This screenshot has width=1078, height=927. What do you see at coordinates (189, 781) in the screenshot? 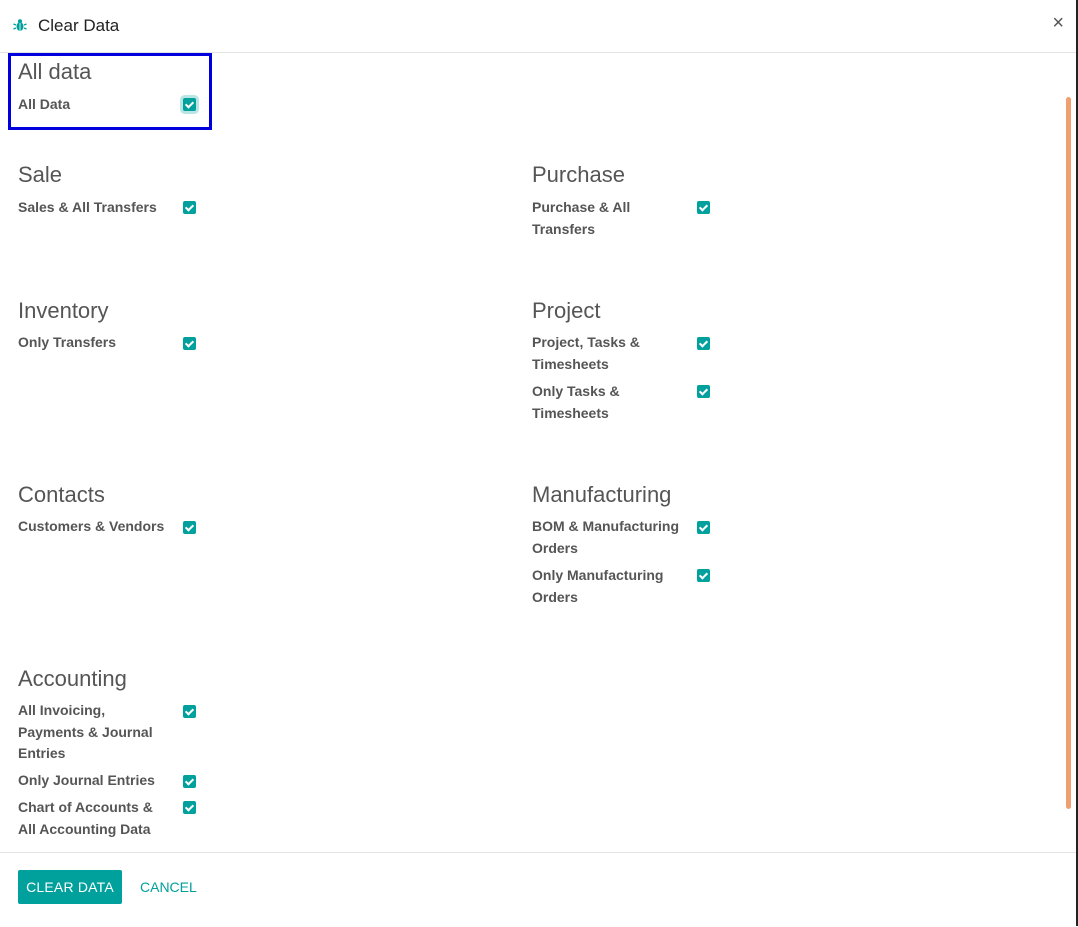
I see `checkbox-only-journal-entries` at bounding box center [189, 781].